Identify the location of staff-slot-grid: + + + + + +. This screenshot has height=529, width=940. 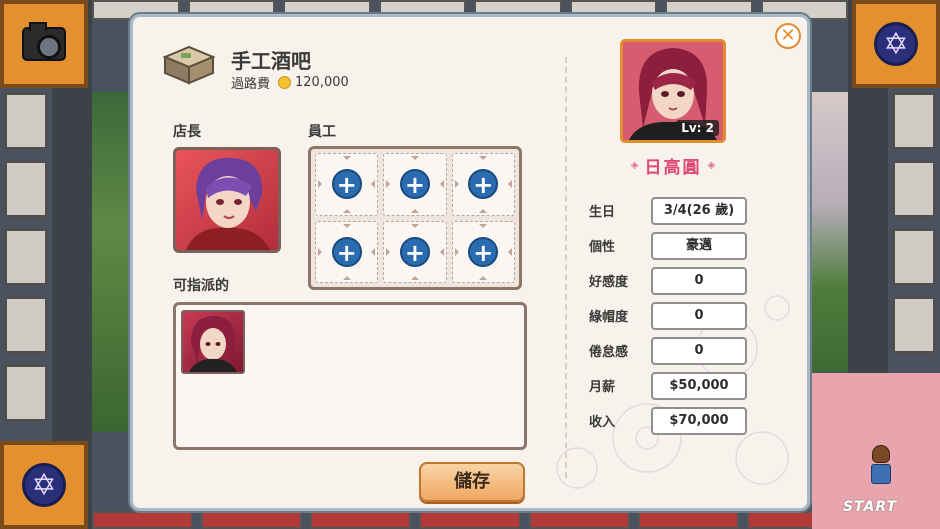
(415, 218).